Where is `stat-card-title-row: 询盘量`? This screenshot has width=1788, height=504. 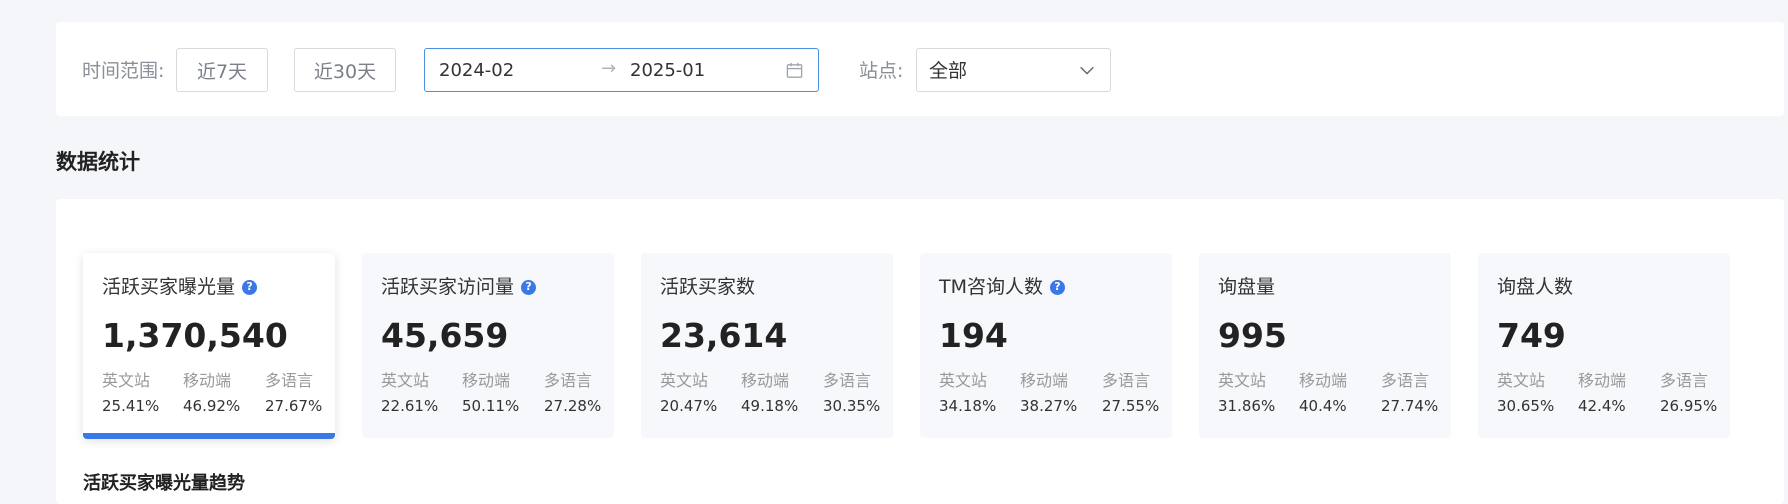 stat-card-title-row: 询盘量 is located at coordinates (1246, 287).